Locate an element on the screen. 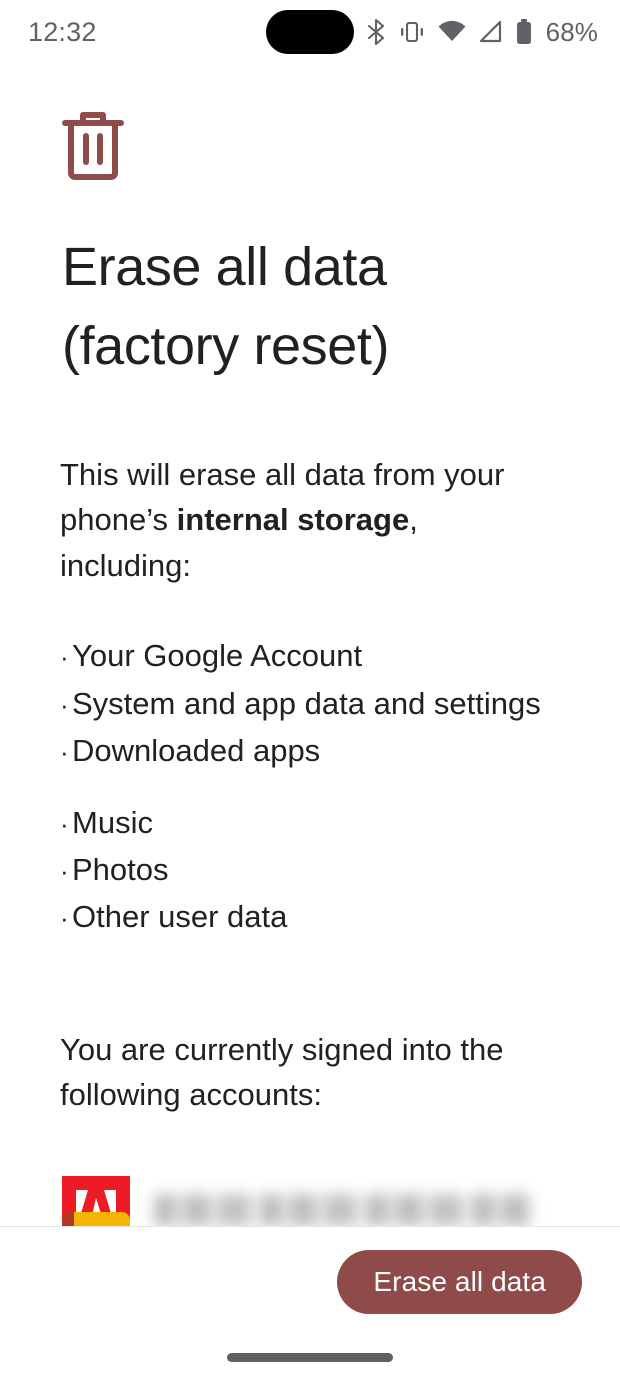 The width and height of the screenshot is (620, 1378). vibrate-icon is located at coordinates (412, 32).